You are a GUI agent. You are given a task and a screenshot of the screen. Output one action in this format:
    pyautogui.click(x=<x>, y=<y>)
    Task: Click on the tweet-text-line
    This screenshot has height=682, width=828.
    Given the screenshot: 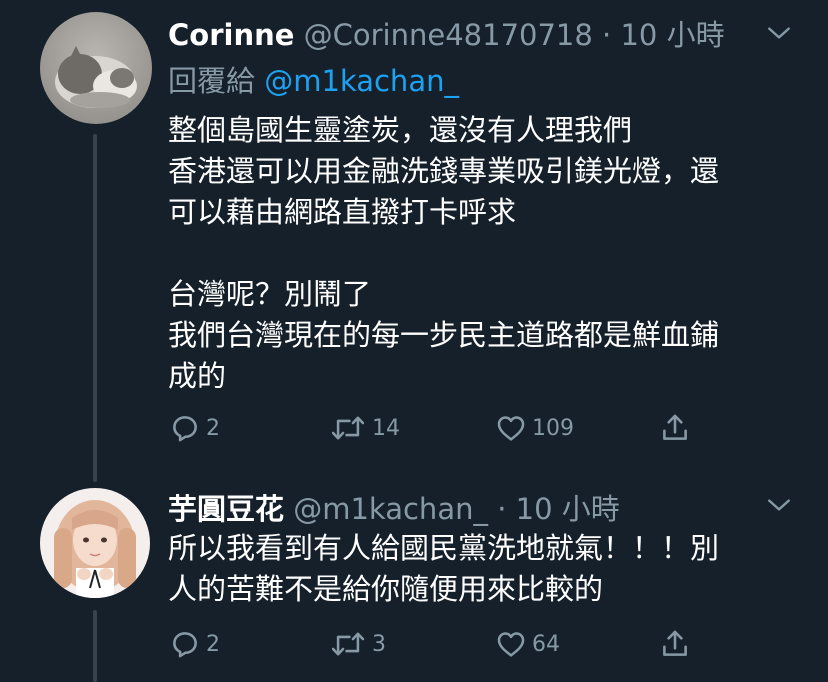 What is the action you would take?
    pyautogui.click(x=483, y=253)
    